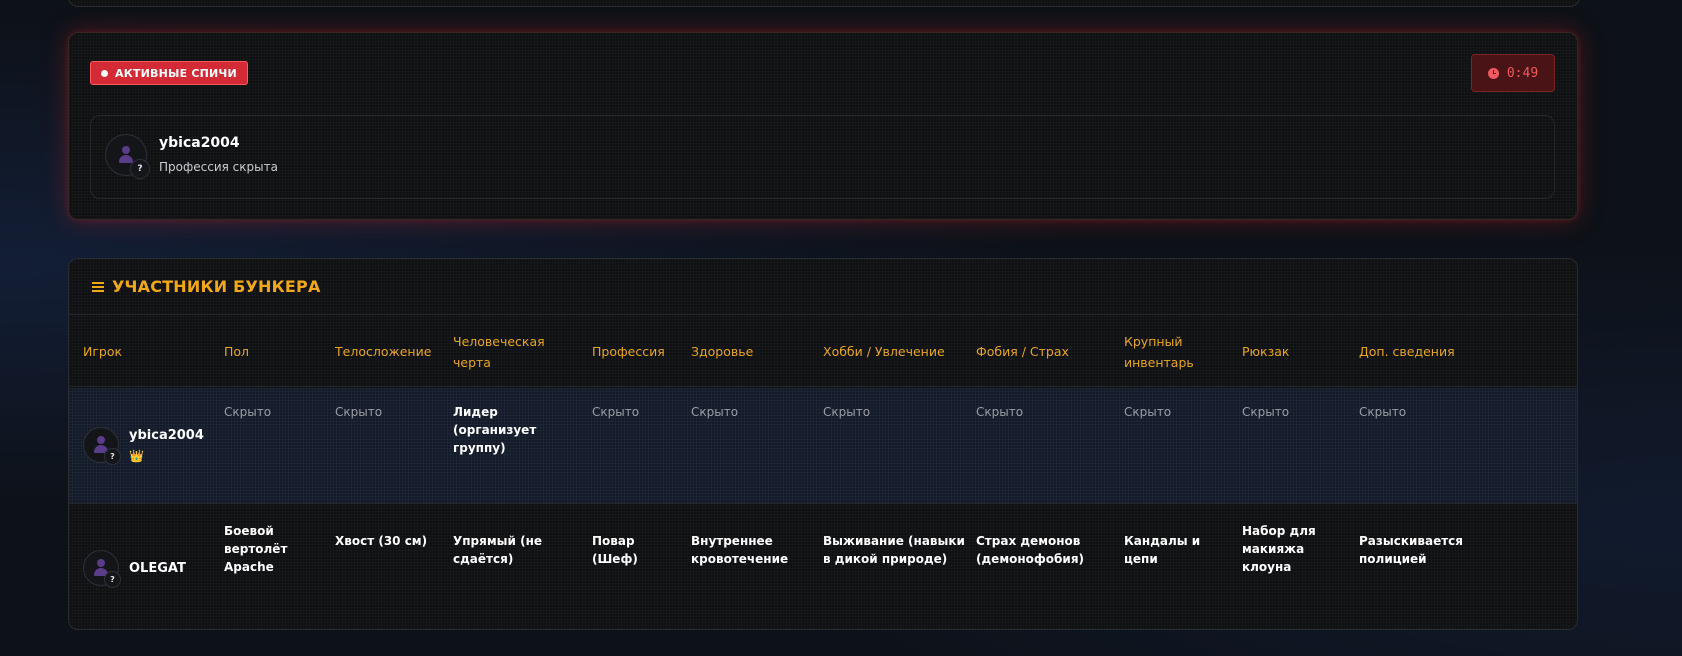 The image size is (1682, 656). Describe the element at coordinates (136, 455) in the screenshot. I see `crown-icon: 👑` at that location.